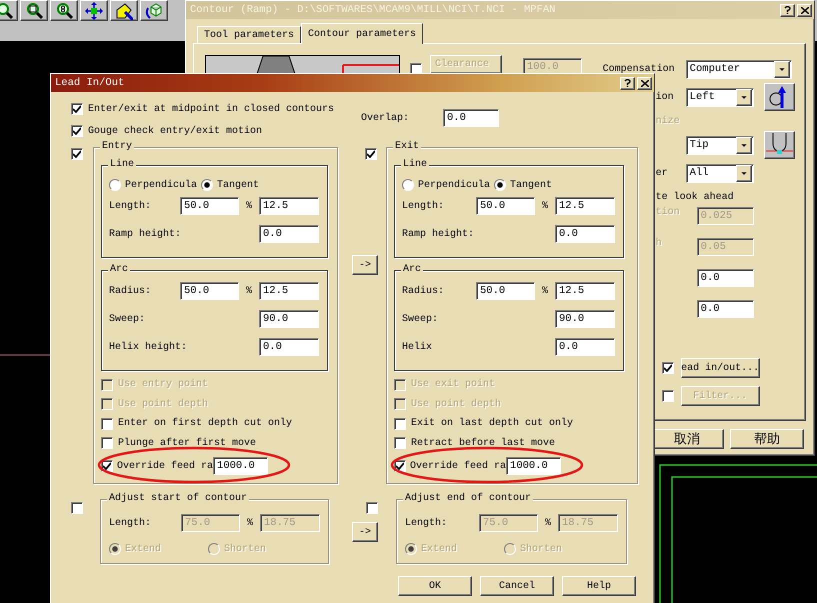 This screenshot has width=817, height=603. What do you see at coordinates (492, 424) in the screenshot?
I see `checkbox-label: Exit on last depth cut only` at bounding box center [492, 424].